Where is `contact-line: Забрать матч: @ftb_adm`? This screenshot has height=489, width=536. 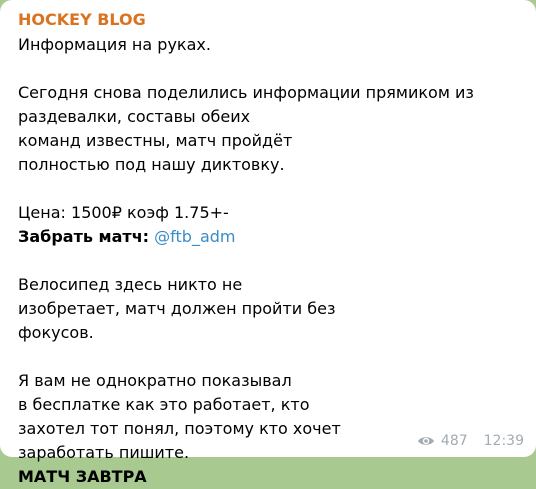
contact-line: Забрать матч: @ftb_adm is located at coordinates (270, 237).